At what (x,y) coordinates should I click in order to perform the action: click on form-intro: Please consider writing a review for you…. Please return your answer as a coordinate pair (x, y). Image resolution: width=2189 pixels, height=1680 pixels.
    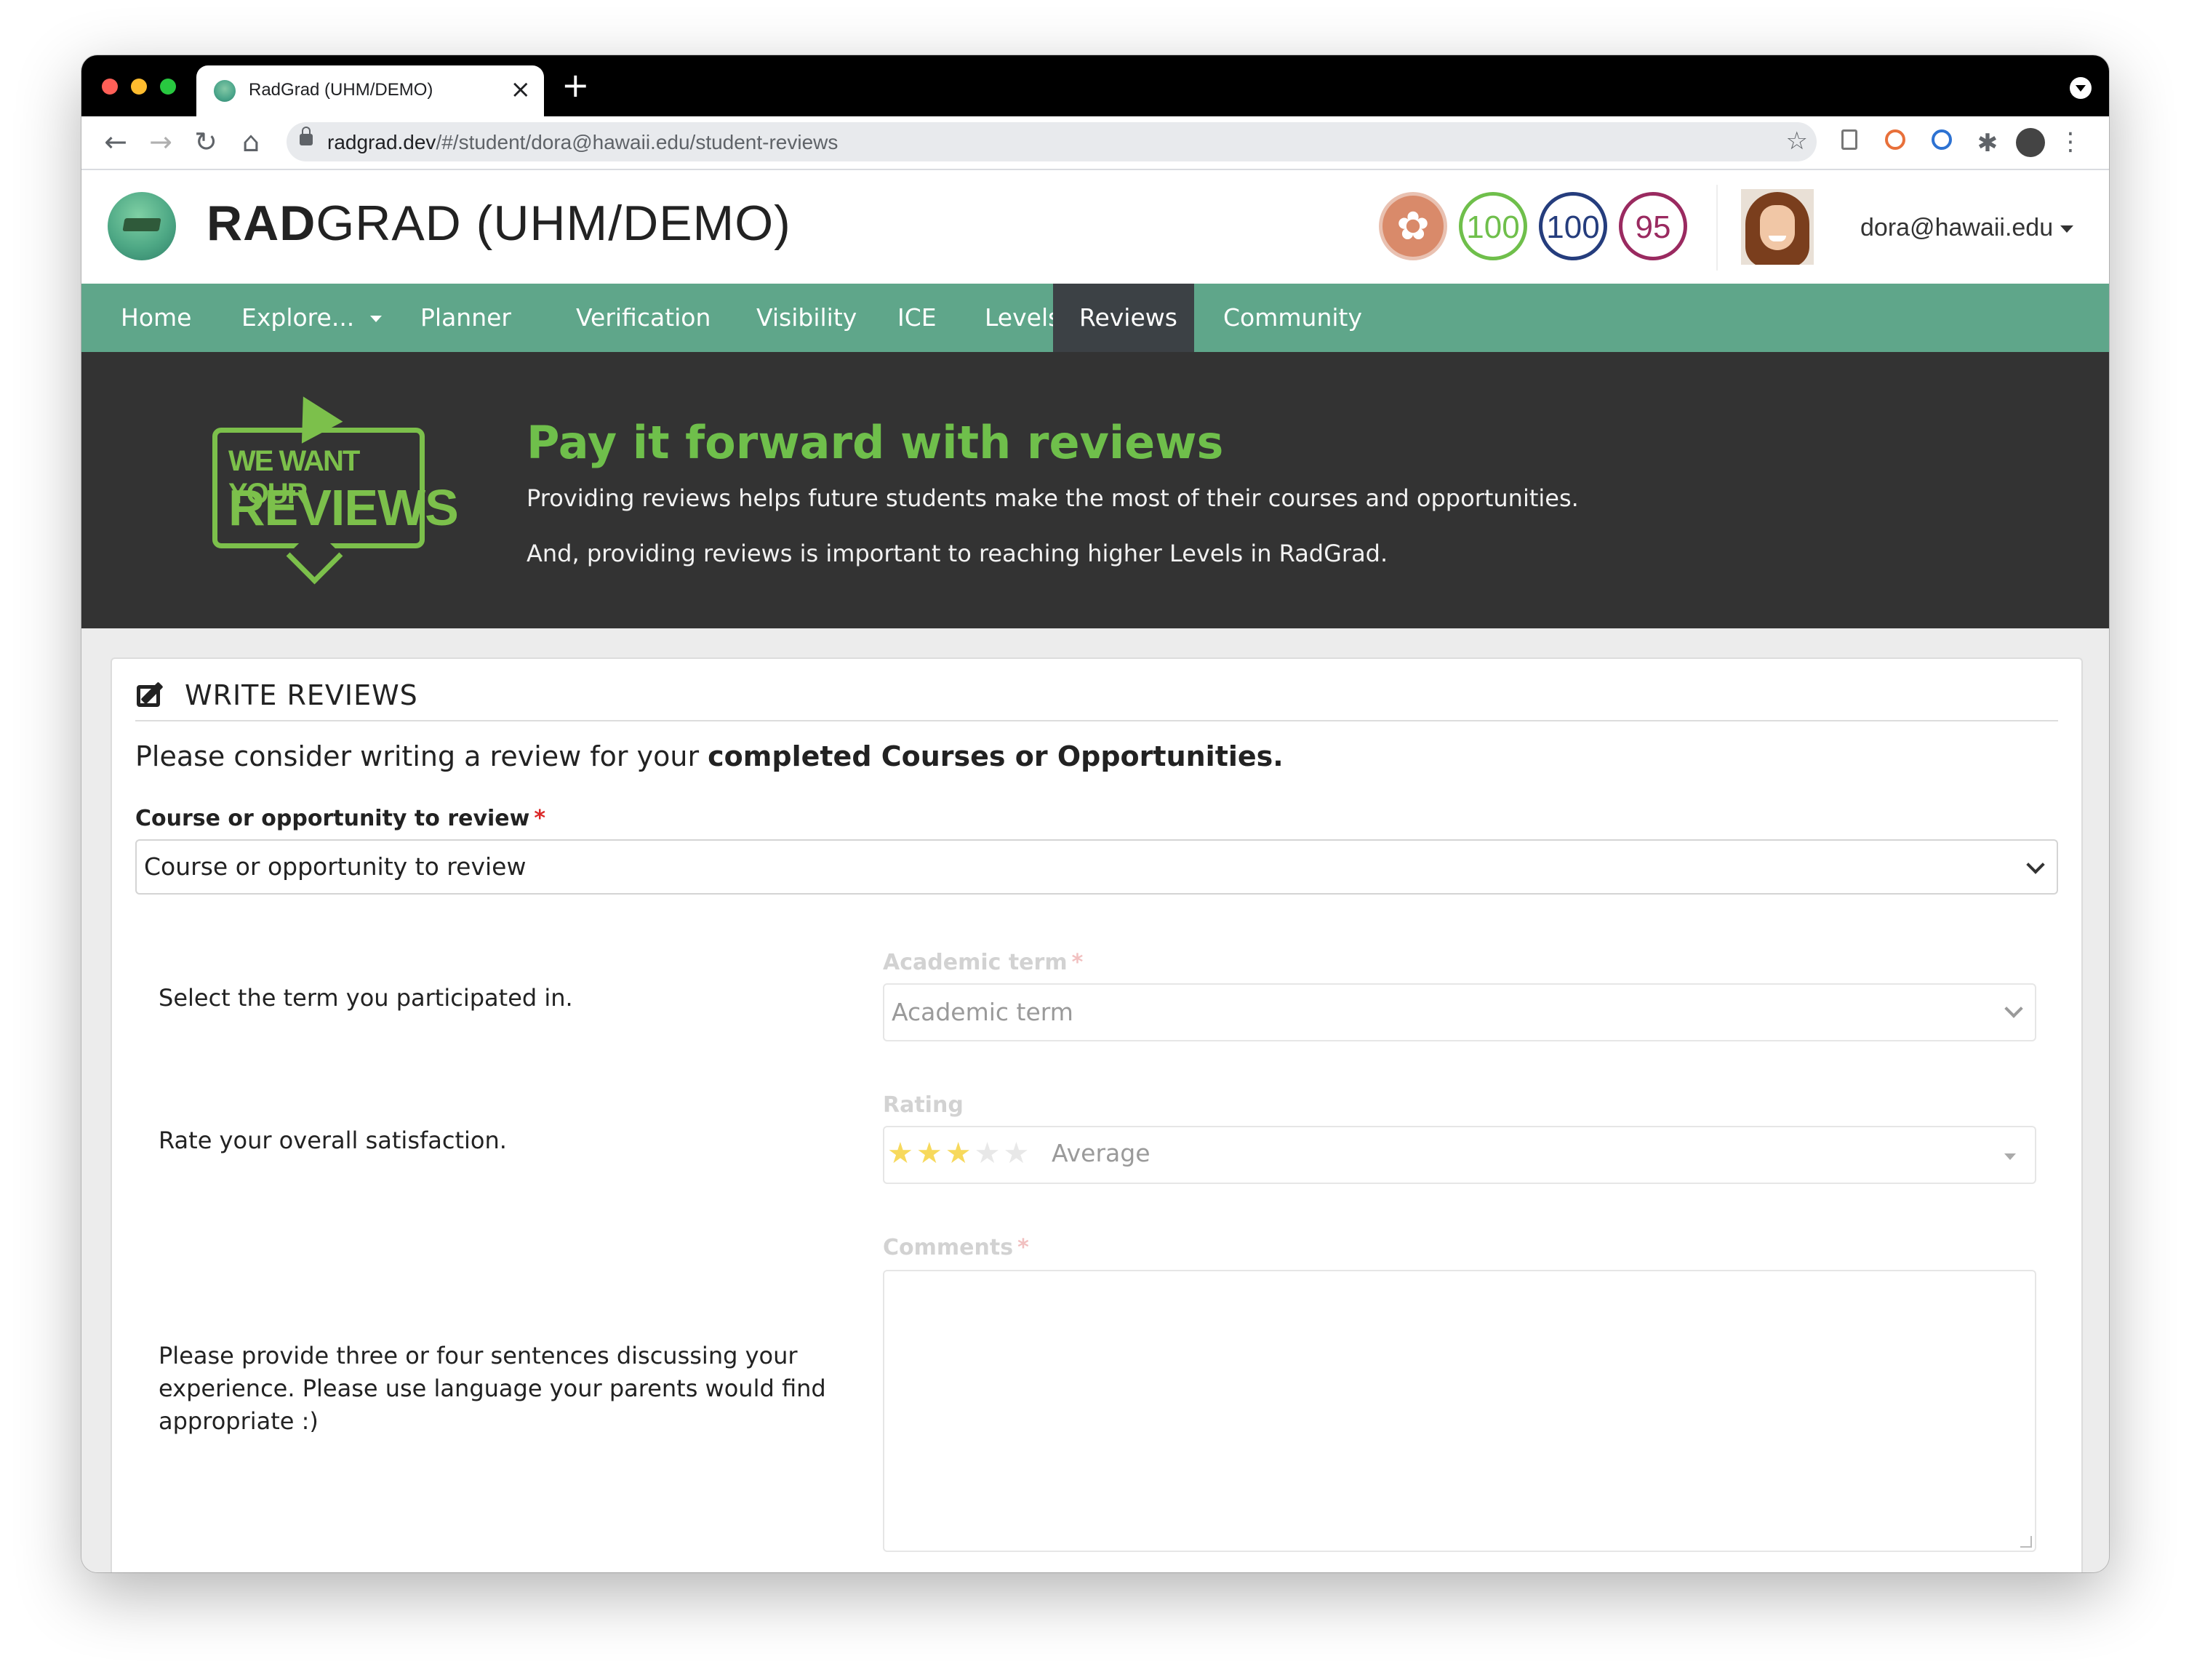
    Looking at the image, I should click on (709, 756).